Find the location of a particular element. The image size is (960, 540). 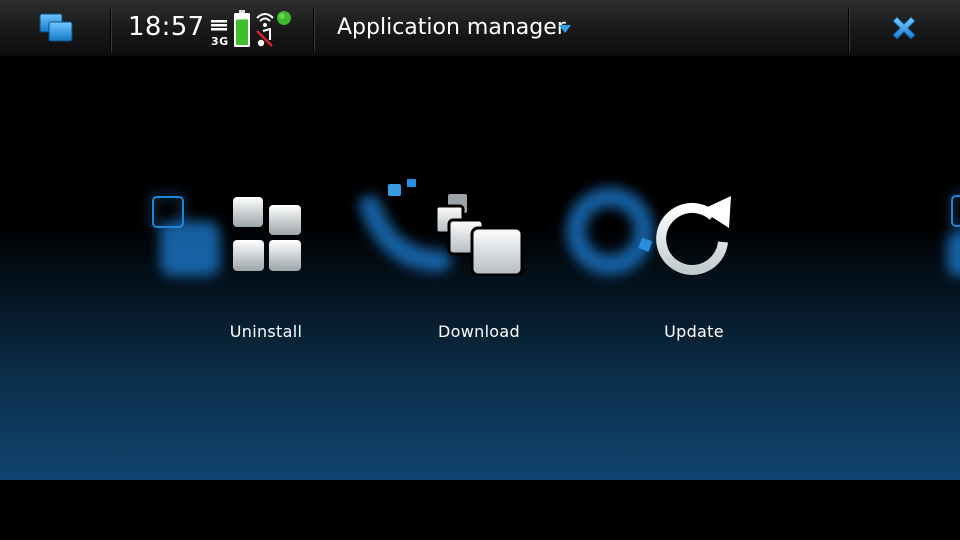

task-switcher-button is located at coordinates (56, 28).